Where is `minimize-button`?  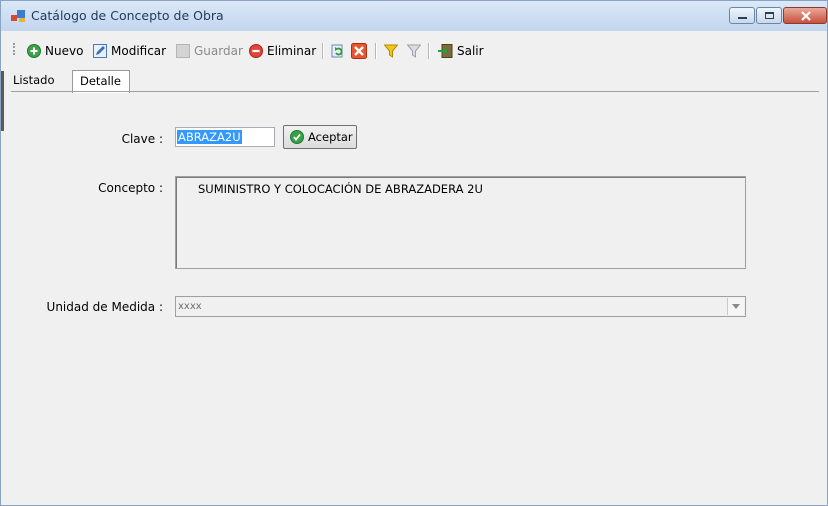
minimize-button is located at coordinates (742, 15).